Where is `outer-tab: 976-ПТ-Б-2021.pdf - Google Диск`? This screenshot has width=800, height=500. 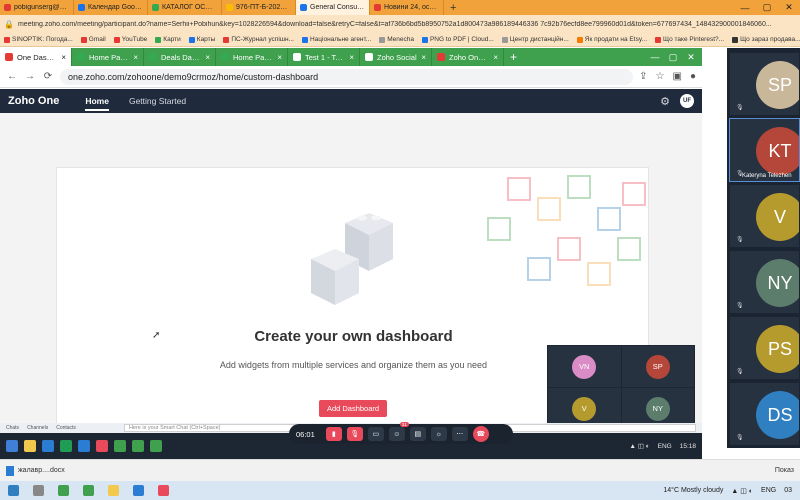 outer-tab: 976-ПТ-Б-2021.pdf - Google Диск is located at coordinates (259, 7).